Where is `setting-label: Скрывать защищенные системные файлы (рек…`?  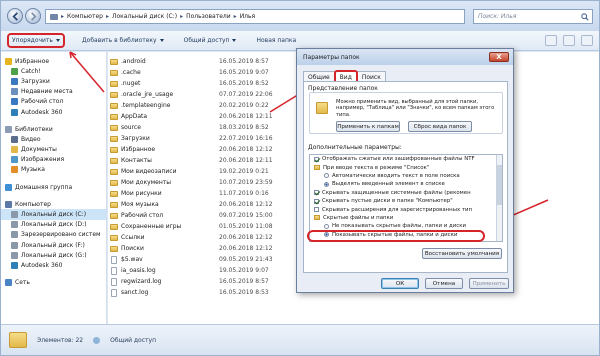 setting-label: Скрывать защищенные системные файлы (рек… is located at coordinates (396, 192).